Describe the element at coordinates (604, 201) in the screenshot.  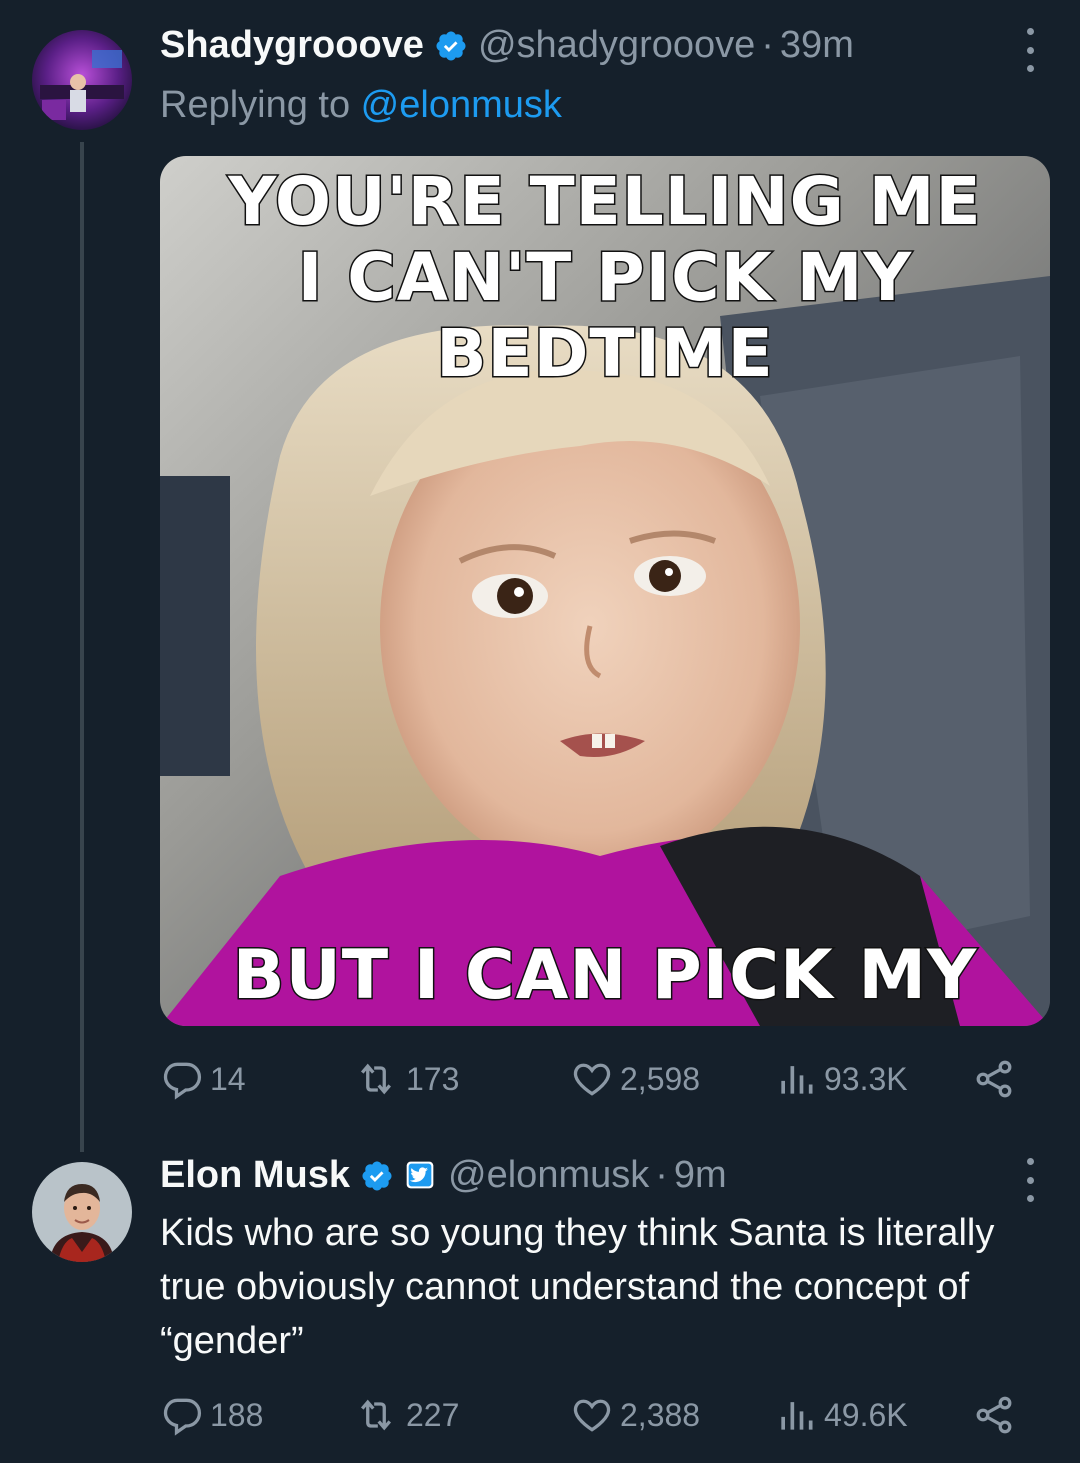
I see `meme-top-line1: YOU'RE TELLING ME` at that location.